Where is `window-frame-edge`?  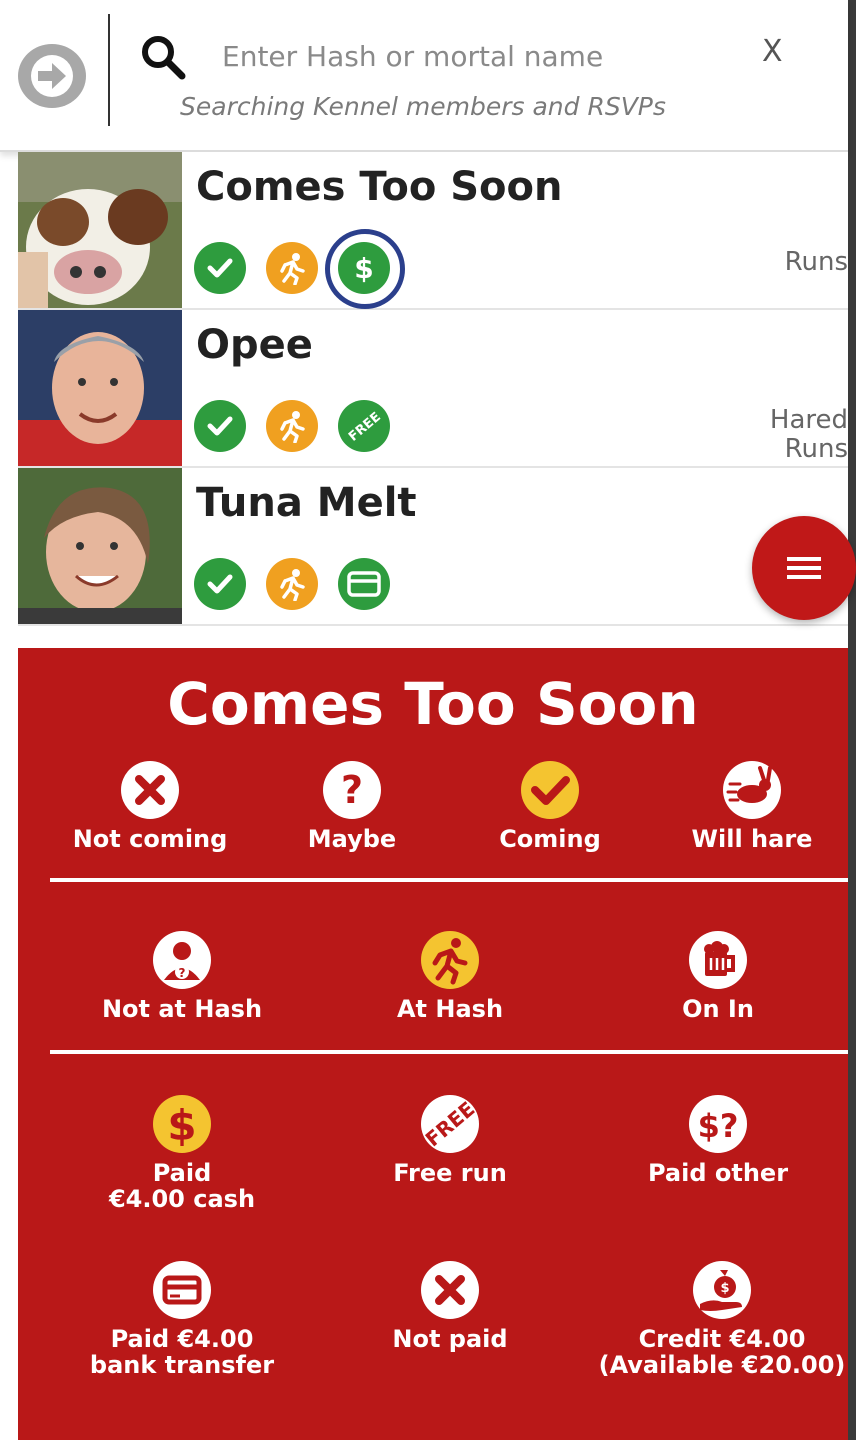 window-frame-edge is located at coordinates (852, 720).